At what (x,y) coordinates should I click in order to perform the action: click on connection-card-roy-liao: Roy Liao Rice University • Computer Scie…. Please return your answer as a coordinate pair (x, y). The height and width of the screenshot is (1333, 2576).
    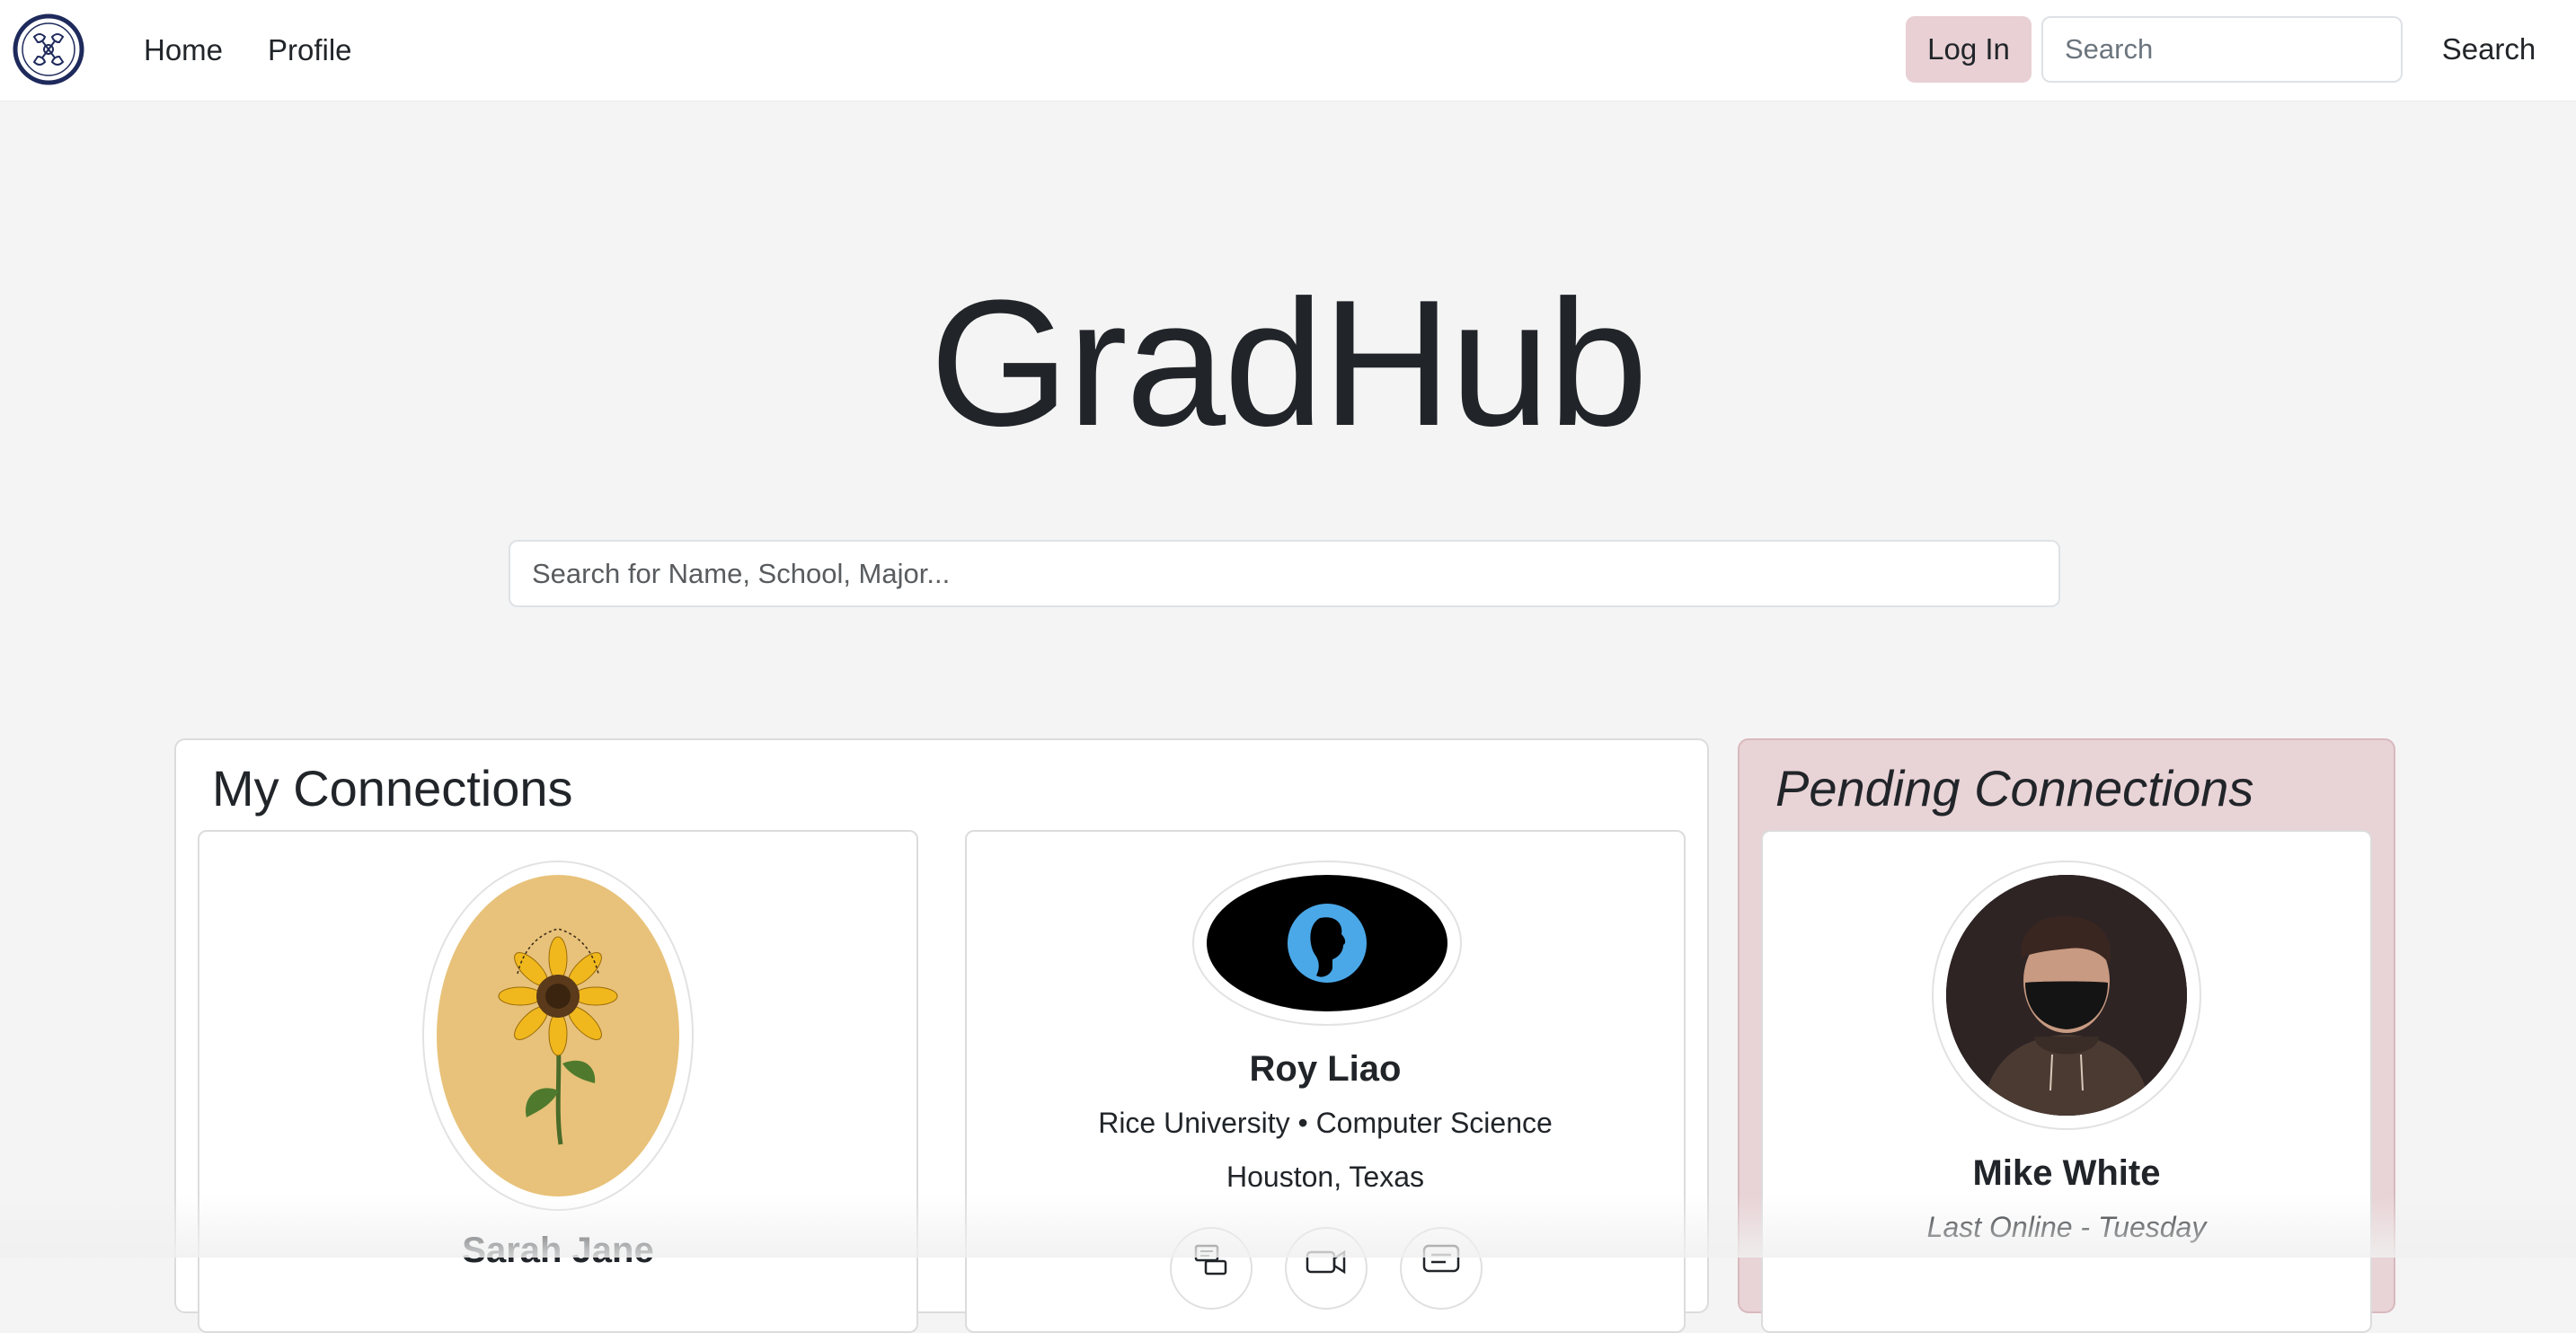
    Looking at the image, I should click on (1325, 1081).